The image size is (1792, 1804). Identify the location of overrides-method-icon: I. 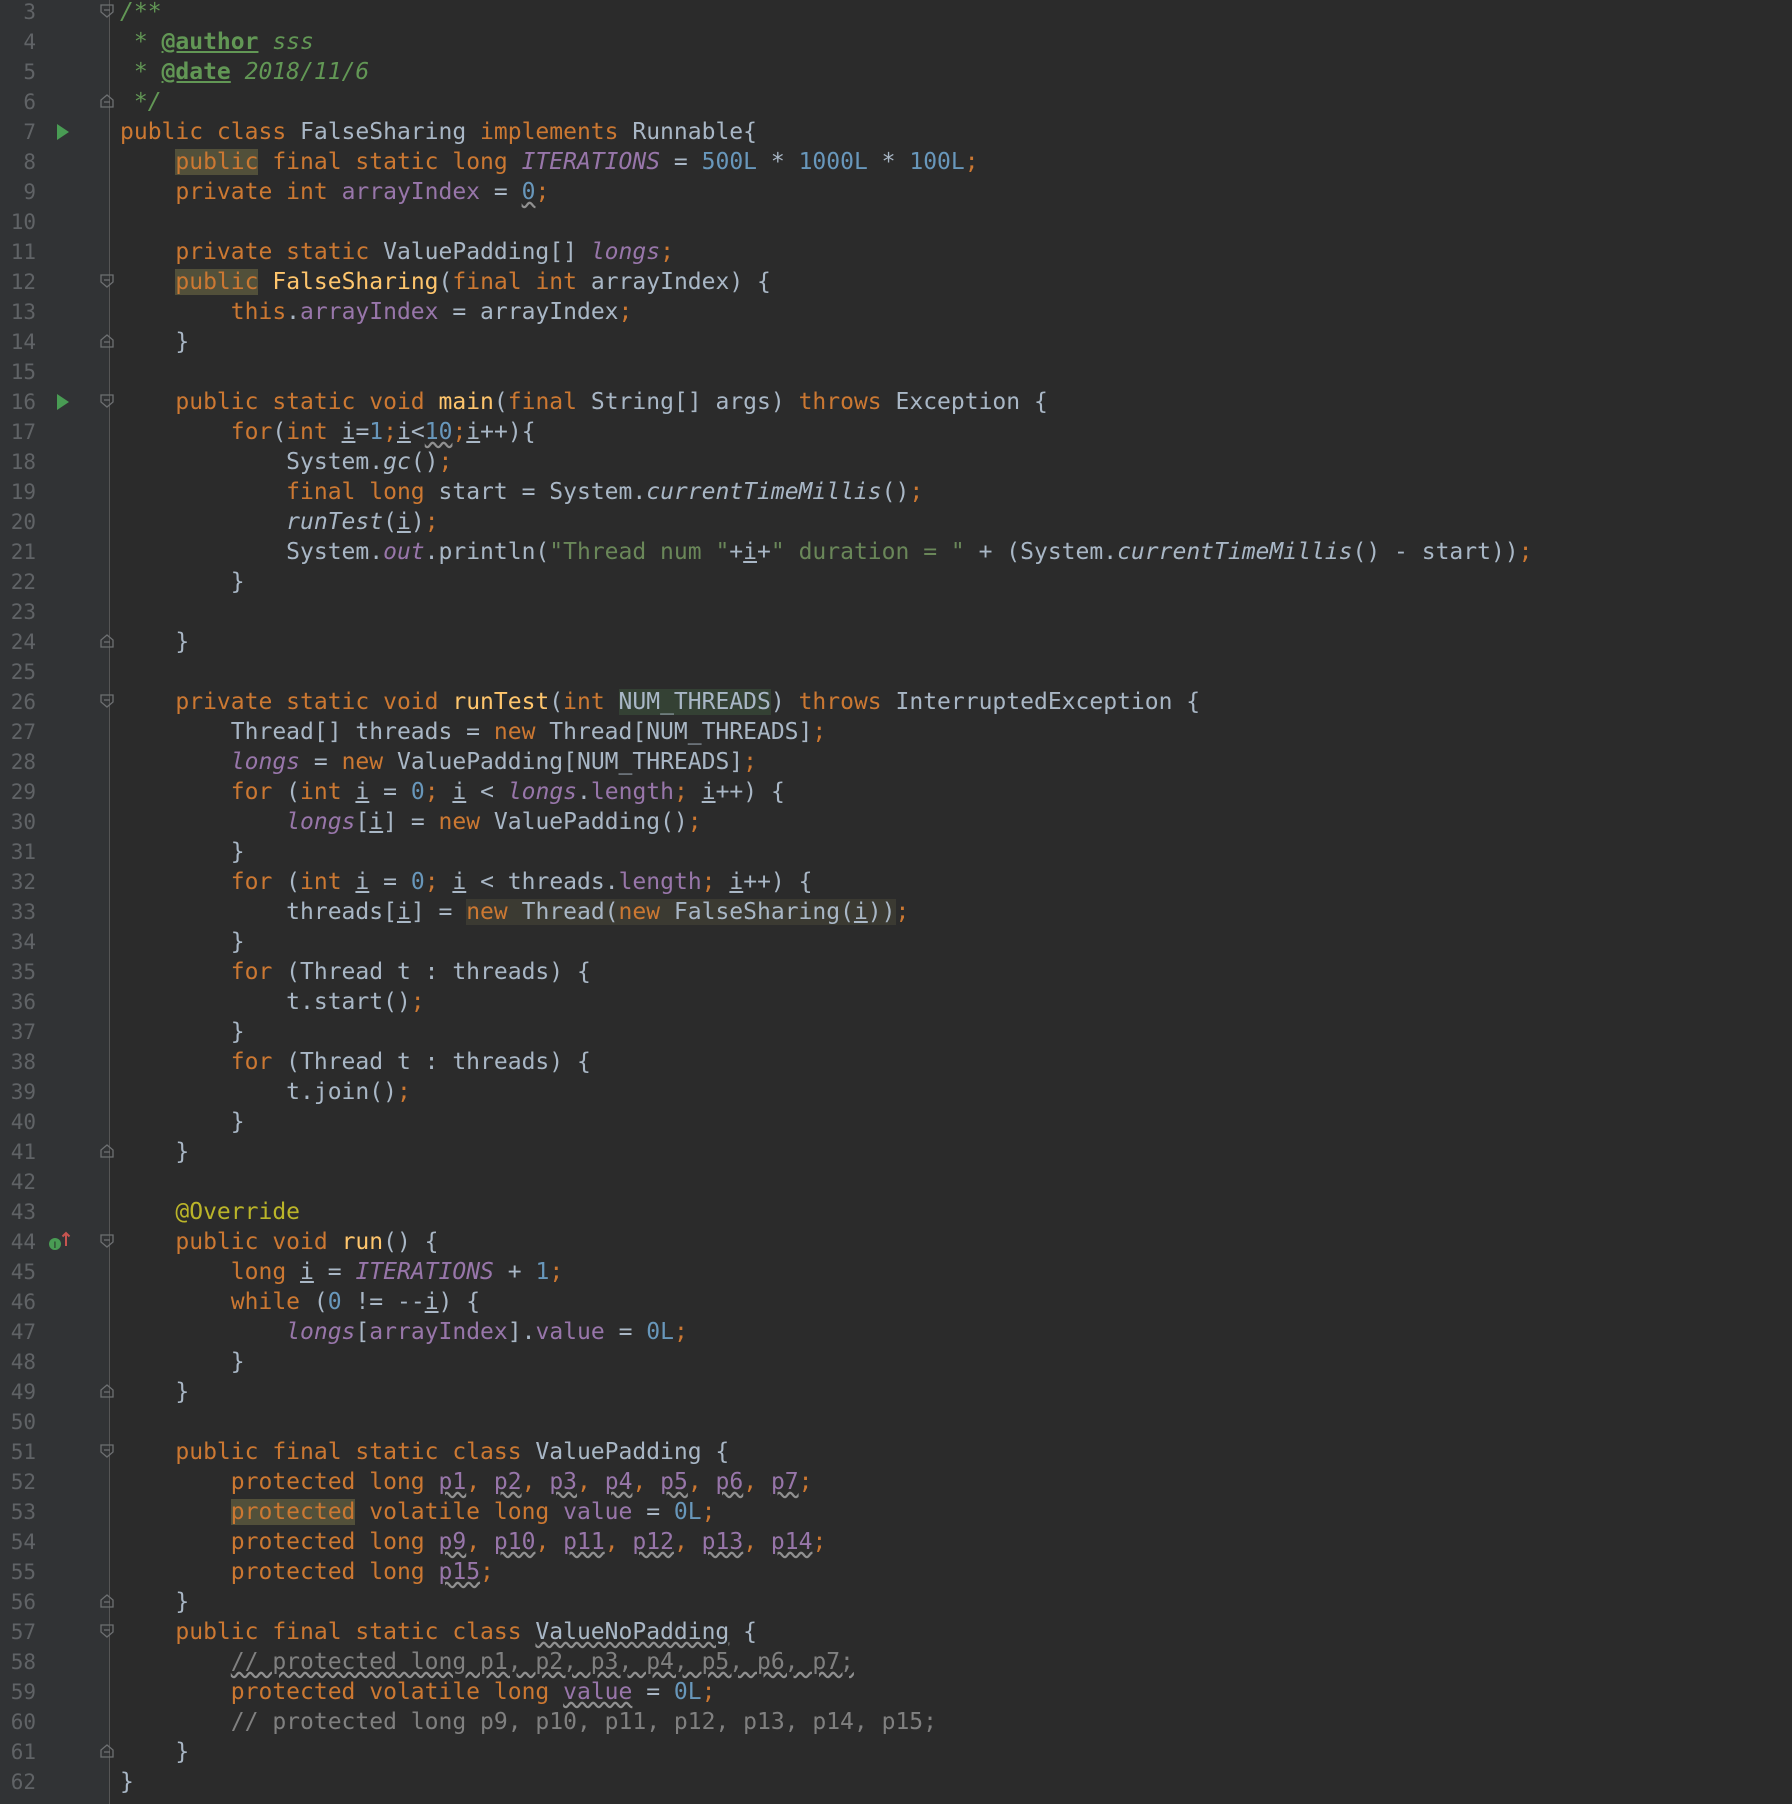
(61, 1242).